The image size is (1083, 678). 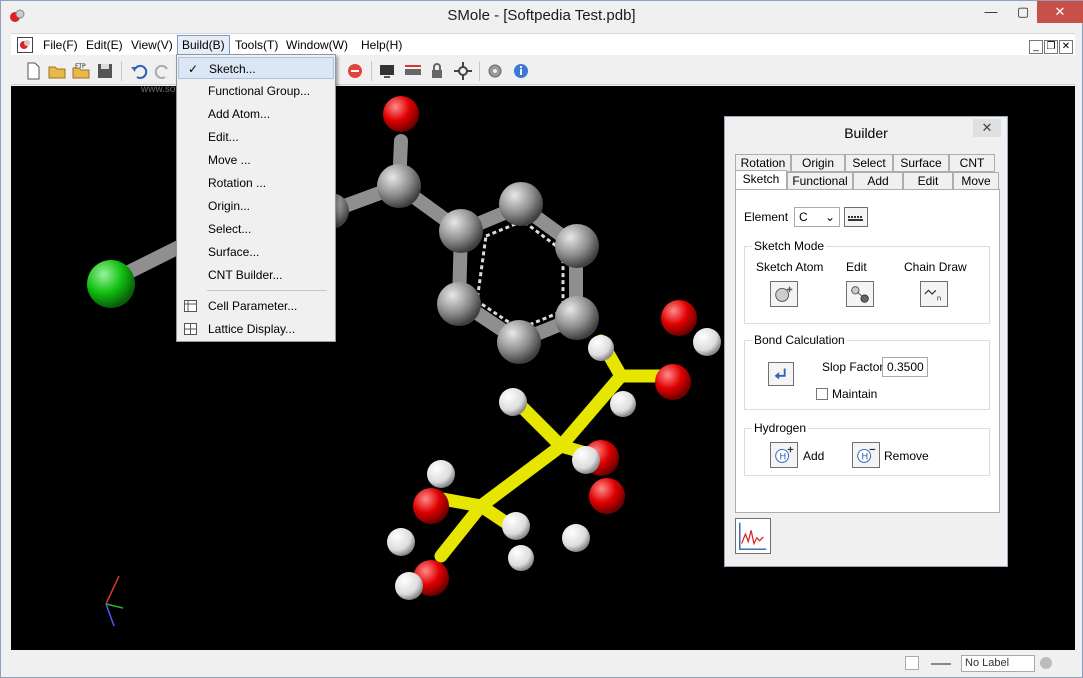 I want to click on sketch-atom-label: Sketch Atom, so click(x=790, y=267).